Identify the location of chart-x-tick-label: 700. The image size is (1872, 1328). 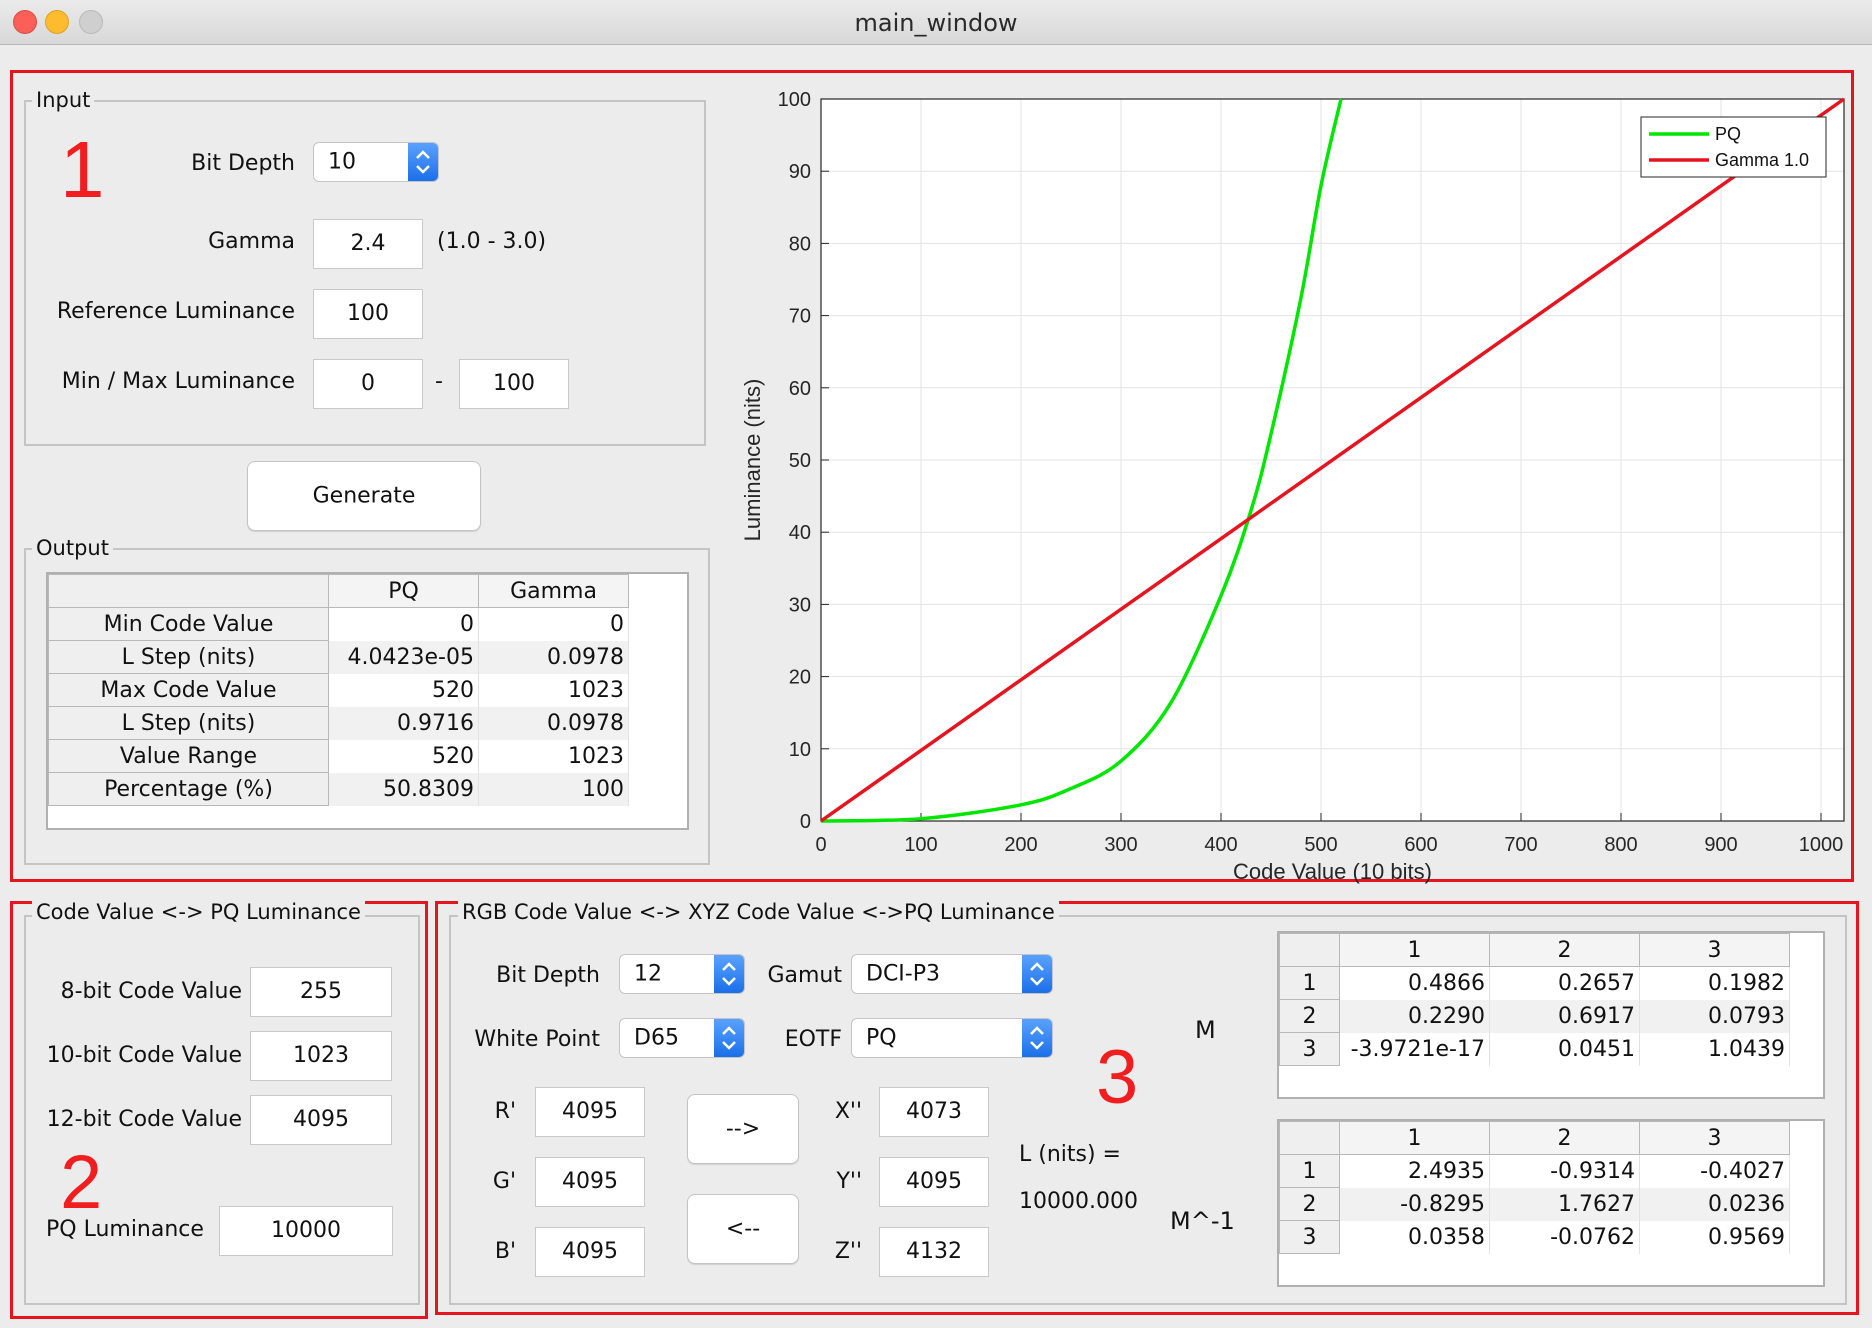
(1520, 845).